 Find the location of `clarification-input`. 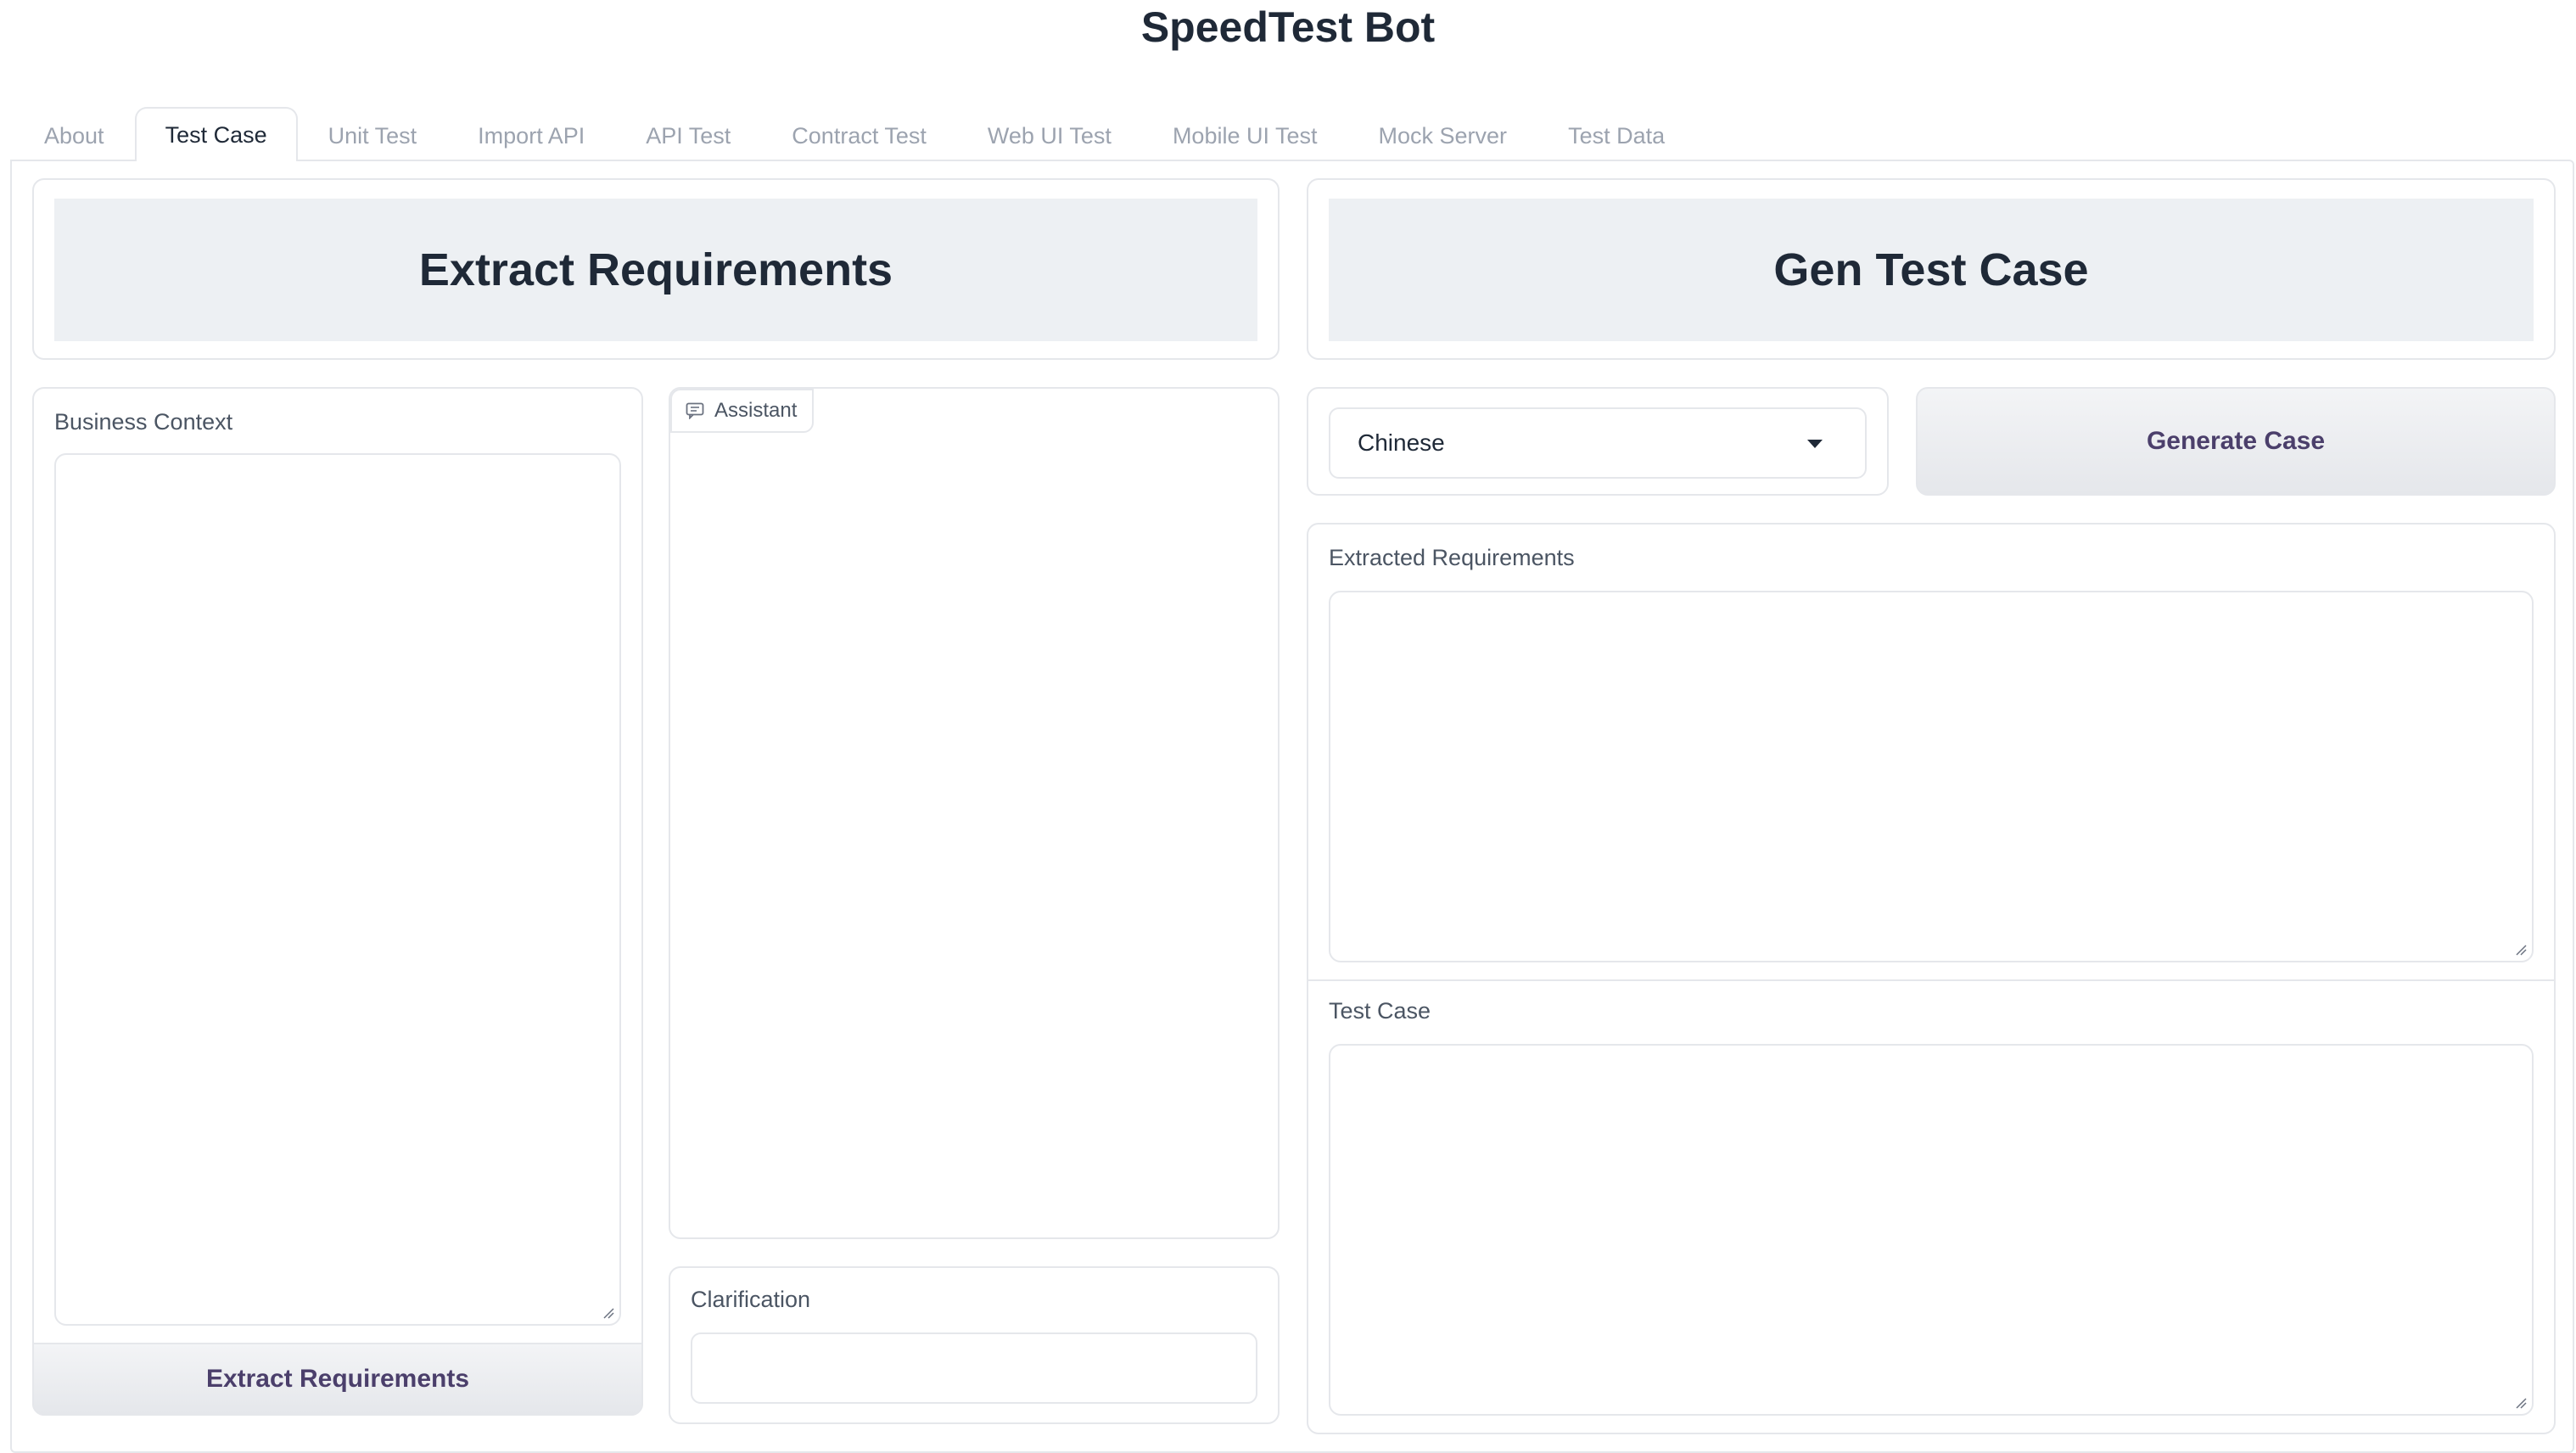

clarification-input is located at coordinates (974, 1368).